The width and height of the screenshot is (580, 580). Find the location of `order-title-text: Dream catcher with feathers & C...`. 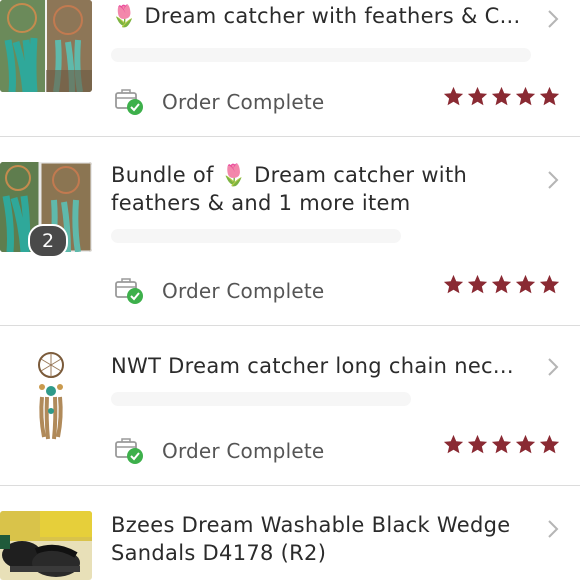

order-title-text: Dream catcher with feathers & C... is located at coordinates (332, 16).